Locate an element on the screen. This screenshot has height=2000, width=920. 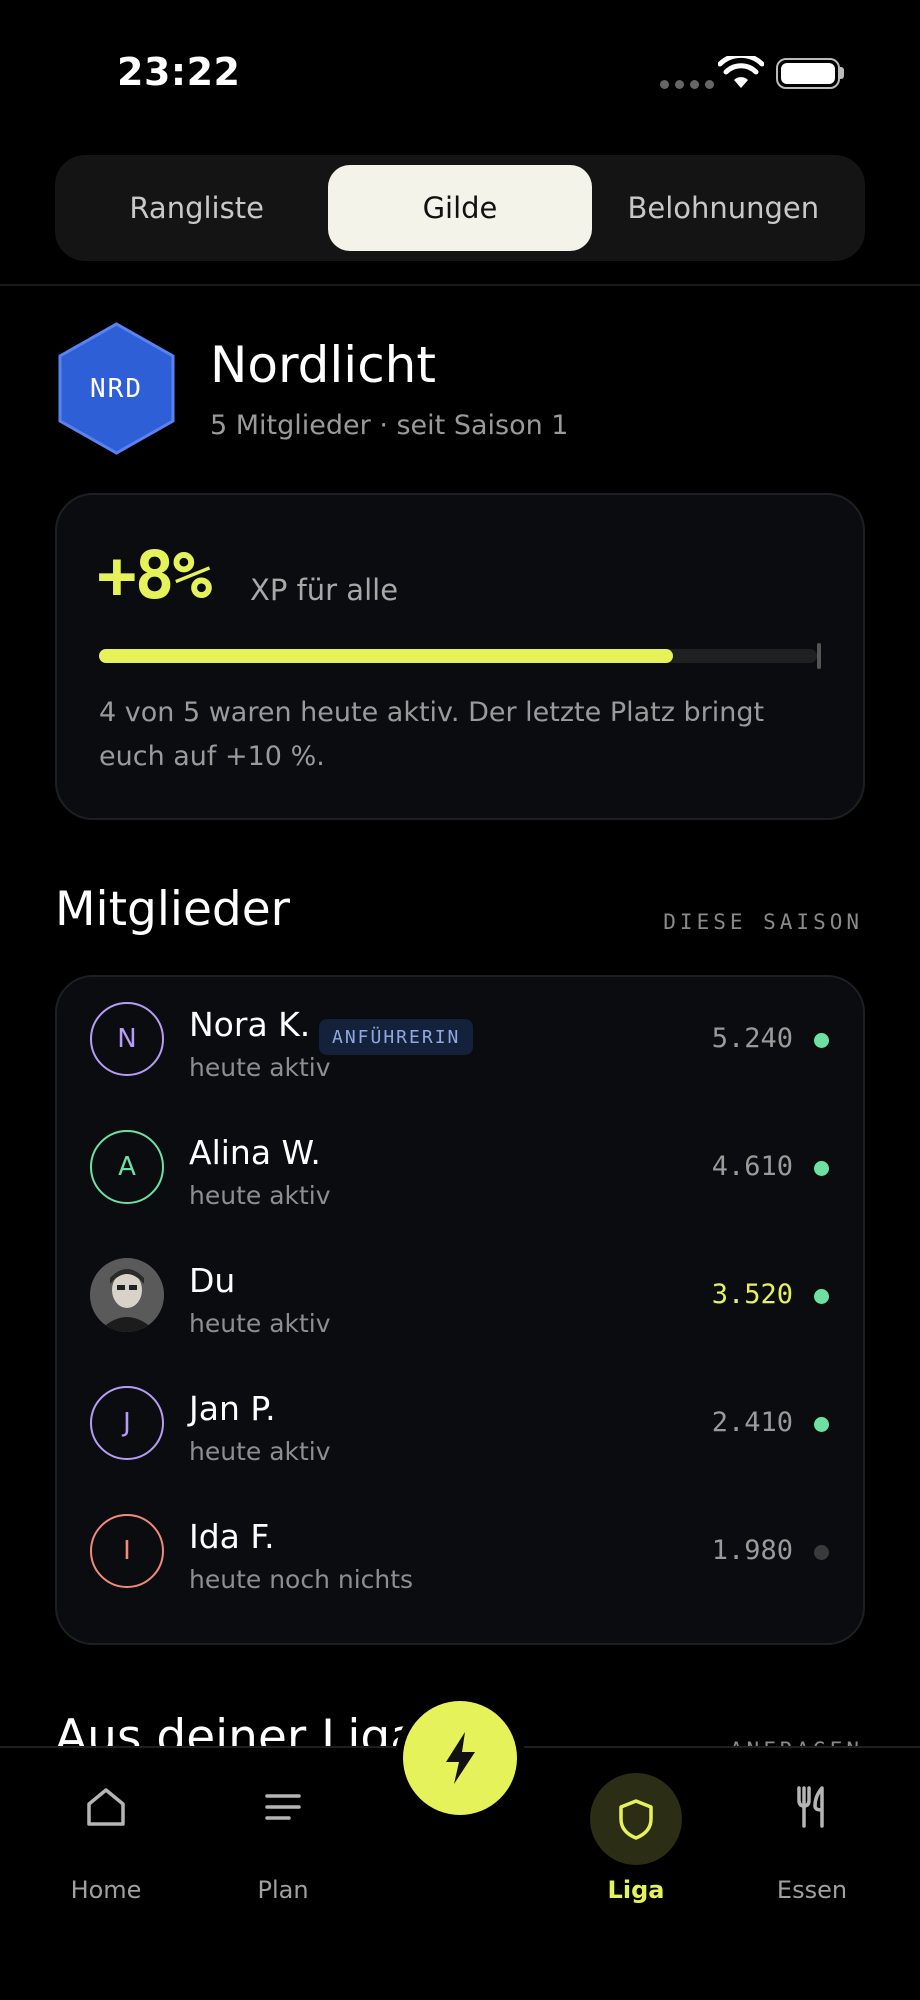
segmented-tabs: Rangliste Gilde Belohnungen is located at coordinates (460, 208).